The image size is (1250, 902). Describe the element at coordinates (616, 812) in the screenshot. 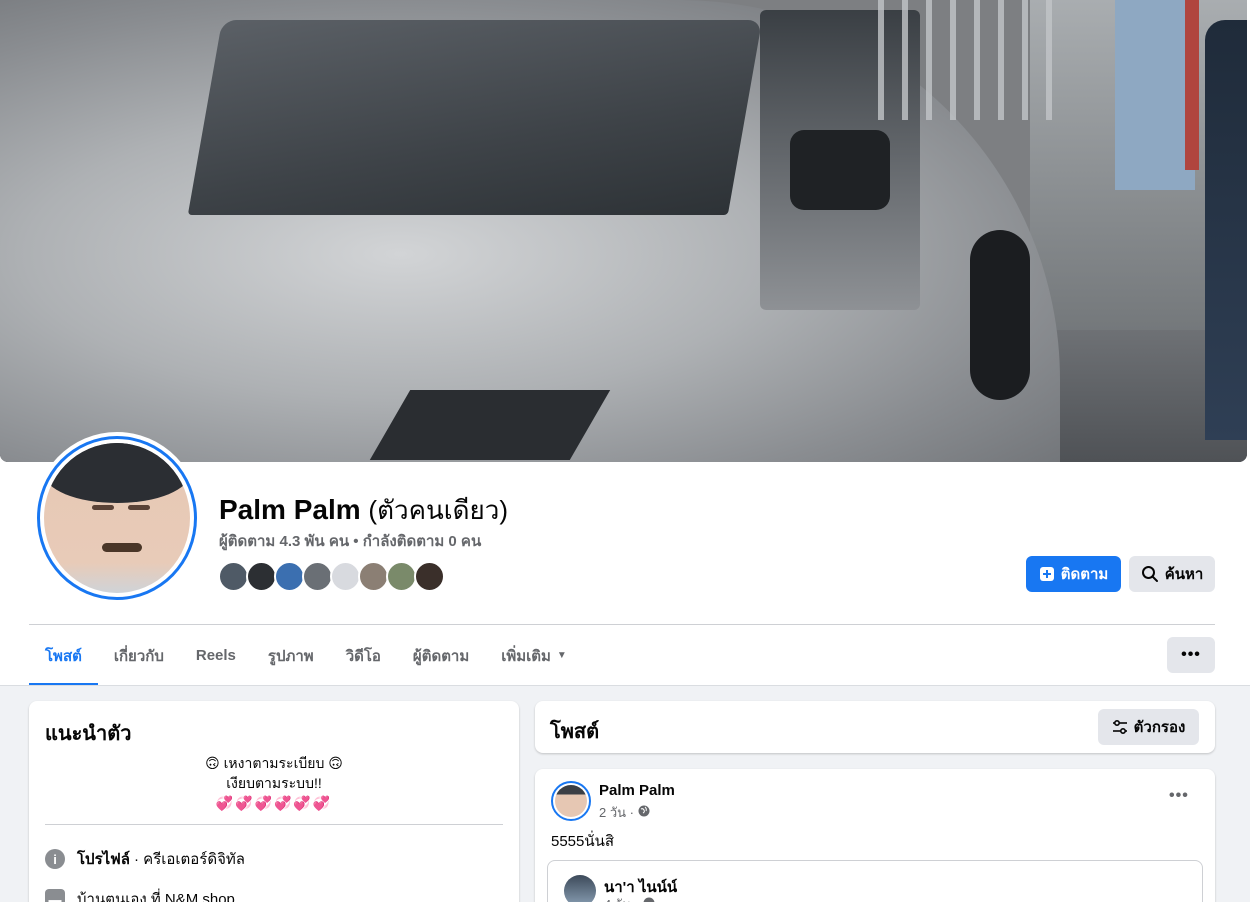

I see `post-time: 2 วัน ·` at that location.